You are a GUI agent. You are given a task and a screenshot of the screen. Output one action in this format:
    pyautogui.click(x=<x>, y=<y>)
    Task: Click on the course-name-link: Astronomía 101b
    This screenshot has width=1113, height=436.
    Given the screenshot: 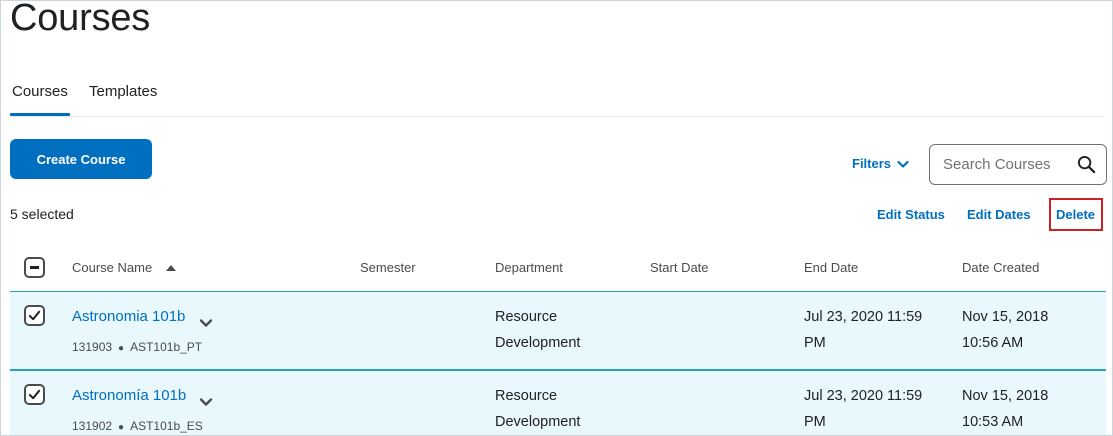 What is the action you would take?
    pyautogui.click(x=129, y=395)
    